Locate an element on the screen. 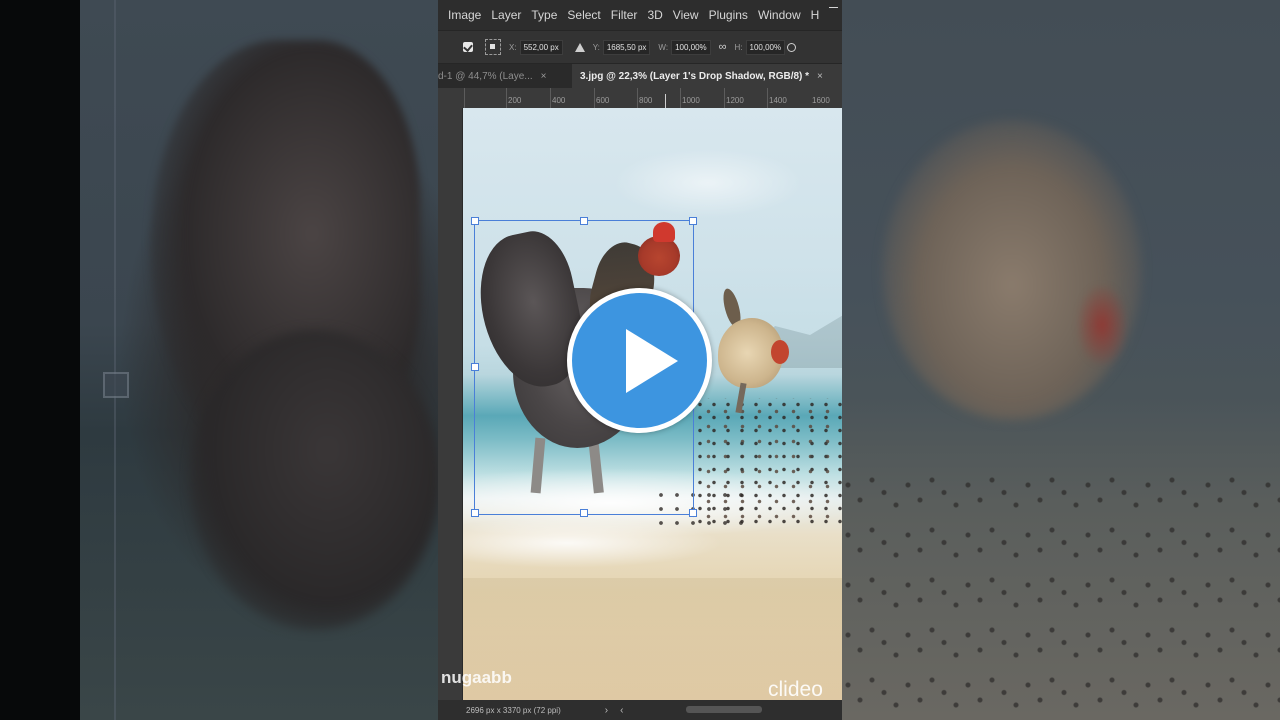  ruler-label: 1400 is located at coordinates (778, 100).